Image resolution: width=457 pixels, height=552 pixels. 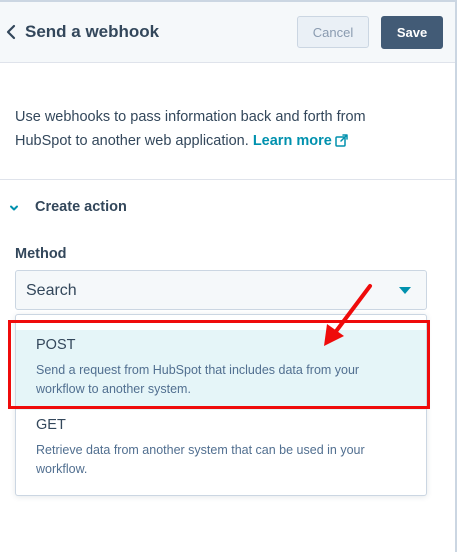 I want to click on create-action-section-toggle: Create action, so click(x=81, y=207).